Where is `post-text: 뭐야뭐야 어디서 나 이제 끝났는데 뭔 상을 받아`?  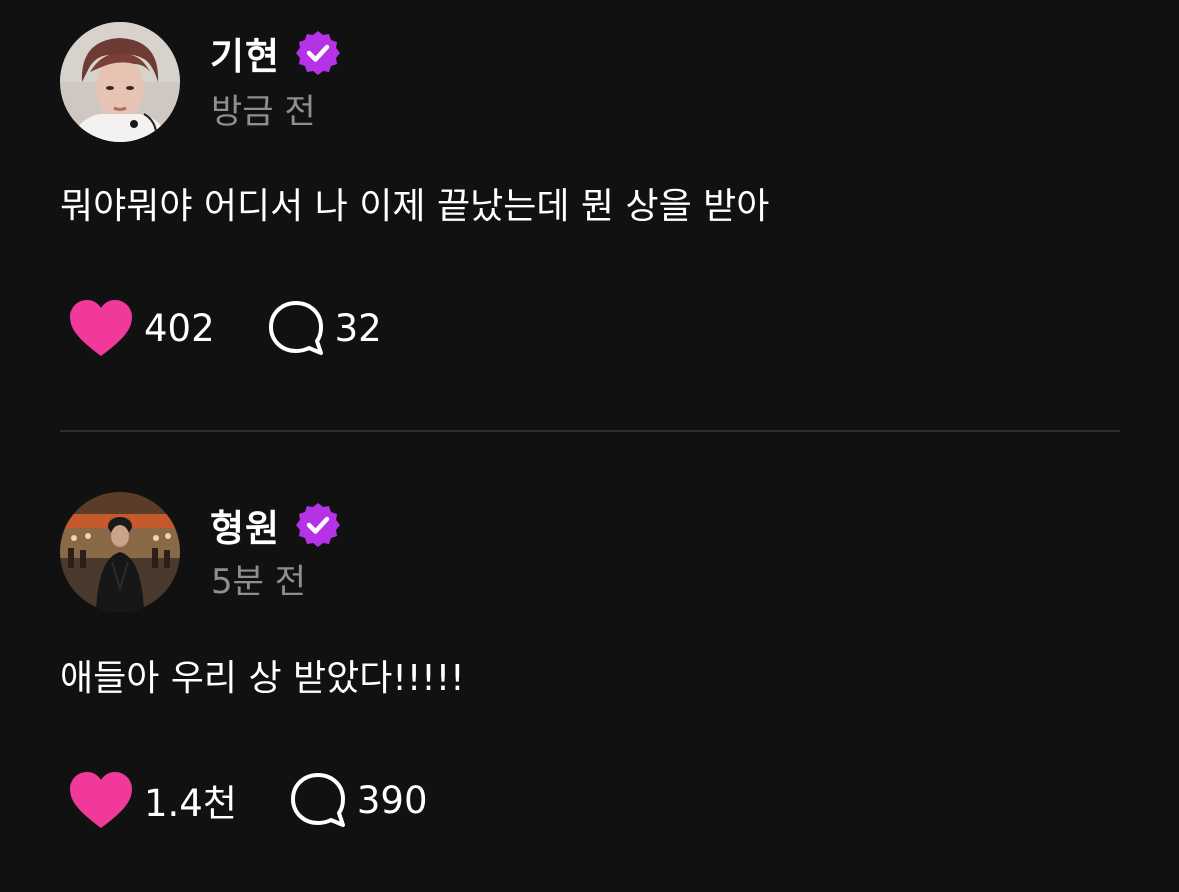
post-text: 뭐야뭐야 어디서 나 이제 끝났는데 뭔 상을 받아 is located at coordinates (415, 206).